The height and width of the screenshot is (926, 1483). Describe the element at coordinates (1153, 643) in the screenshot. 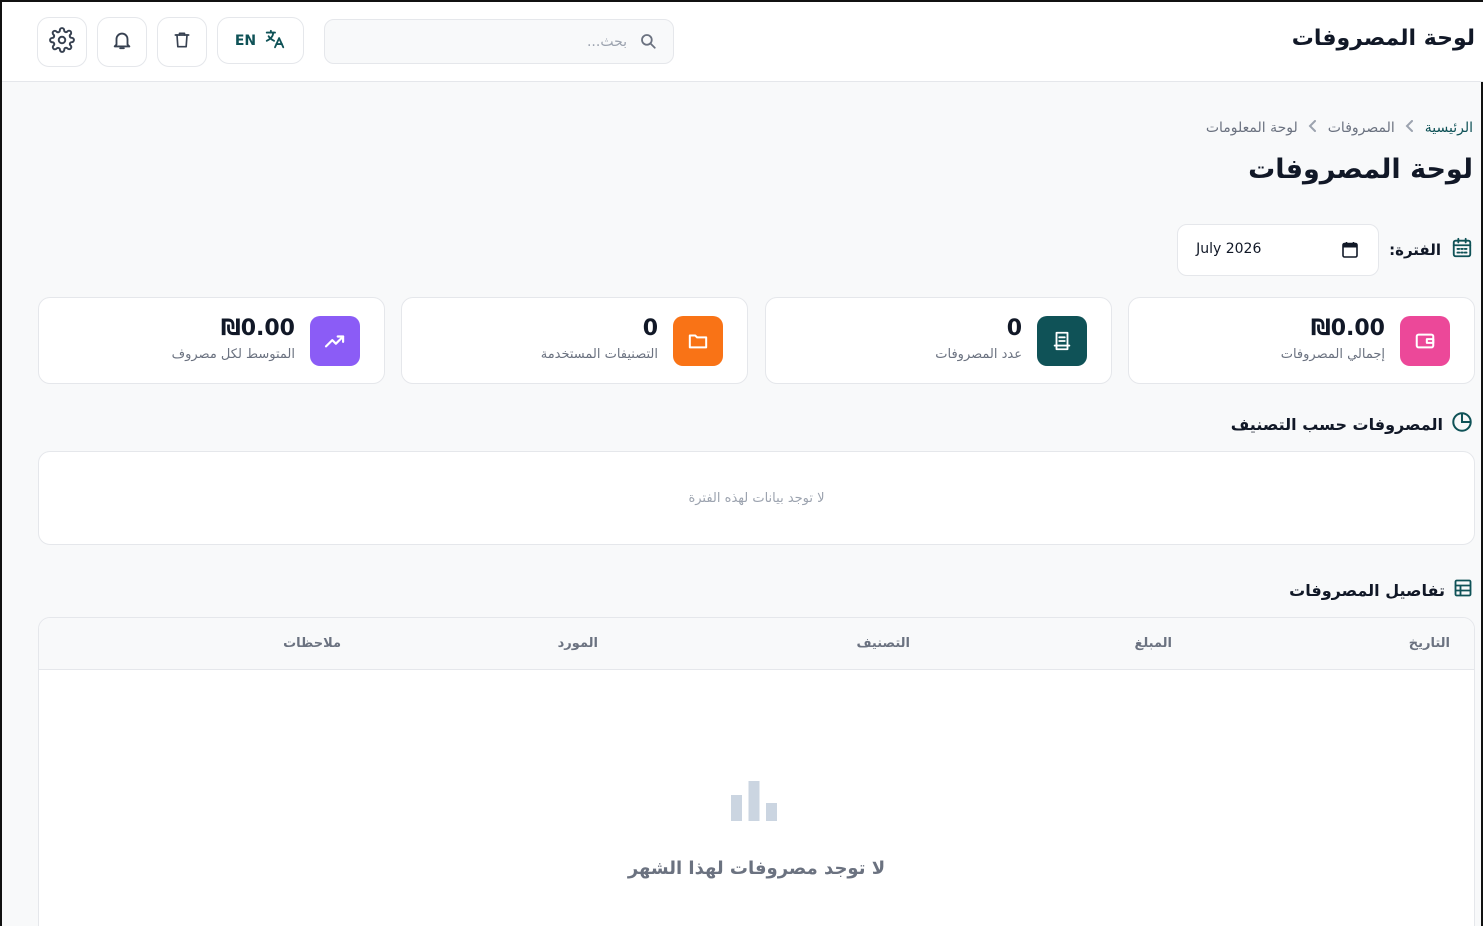

I see `column-amount: المبلغ` at that location.